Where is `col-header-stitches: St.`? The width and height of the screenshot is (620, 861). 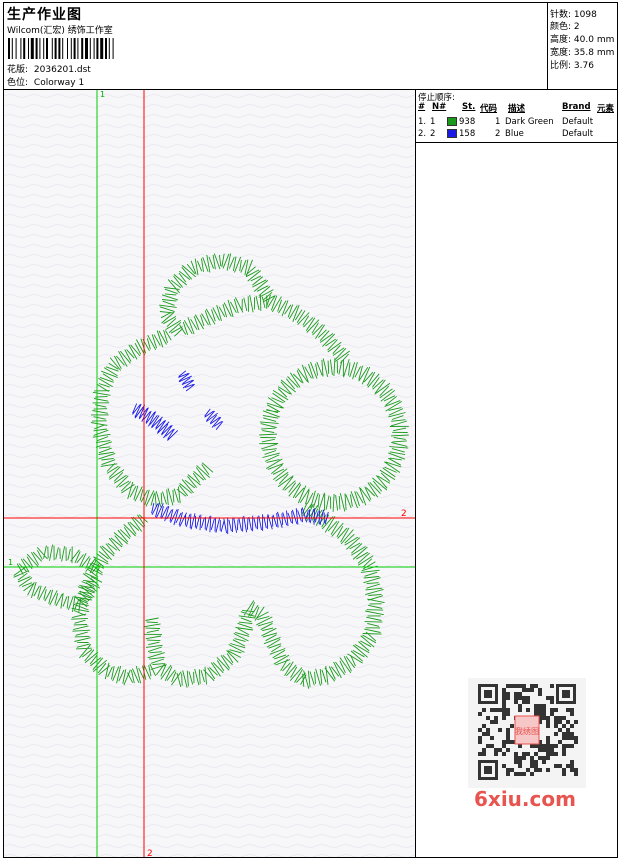
col-header-stitches: St. is located at coordinates (469, 107).